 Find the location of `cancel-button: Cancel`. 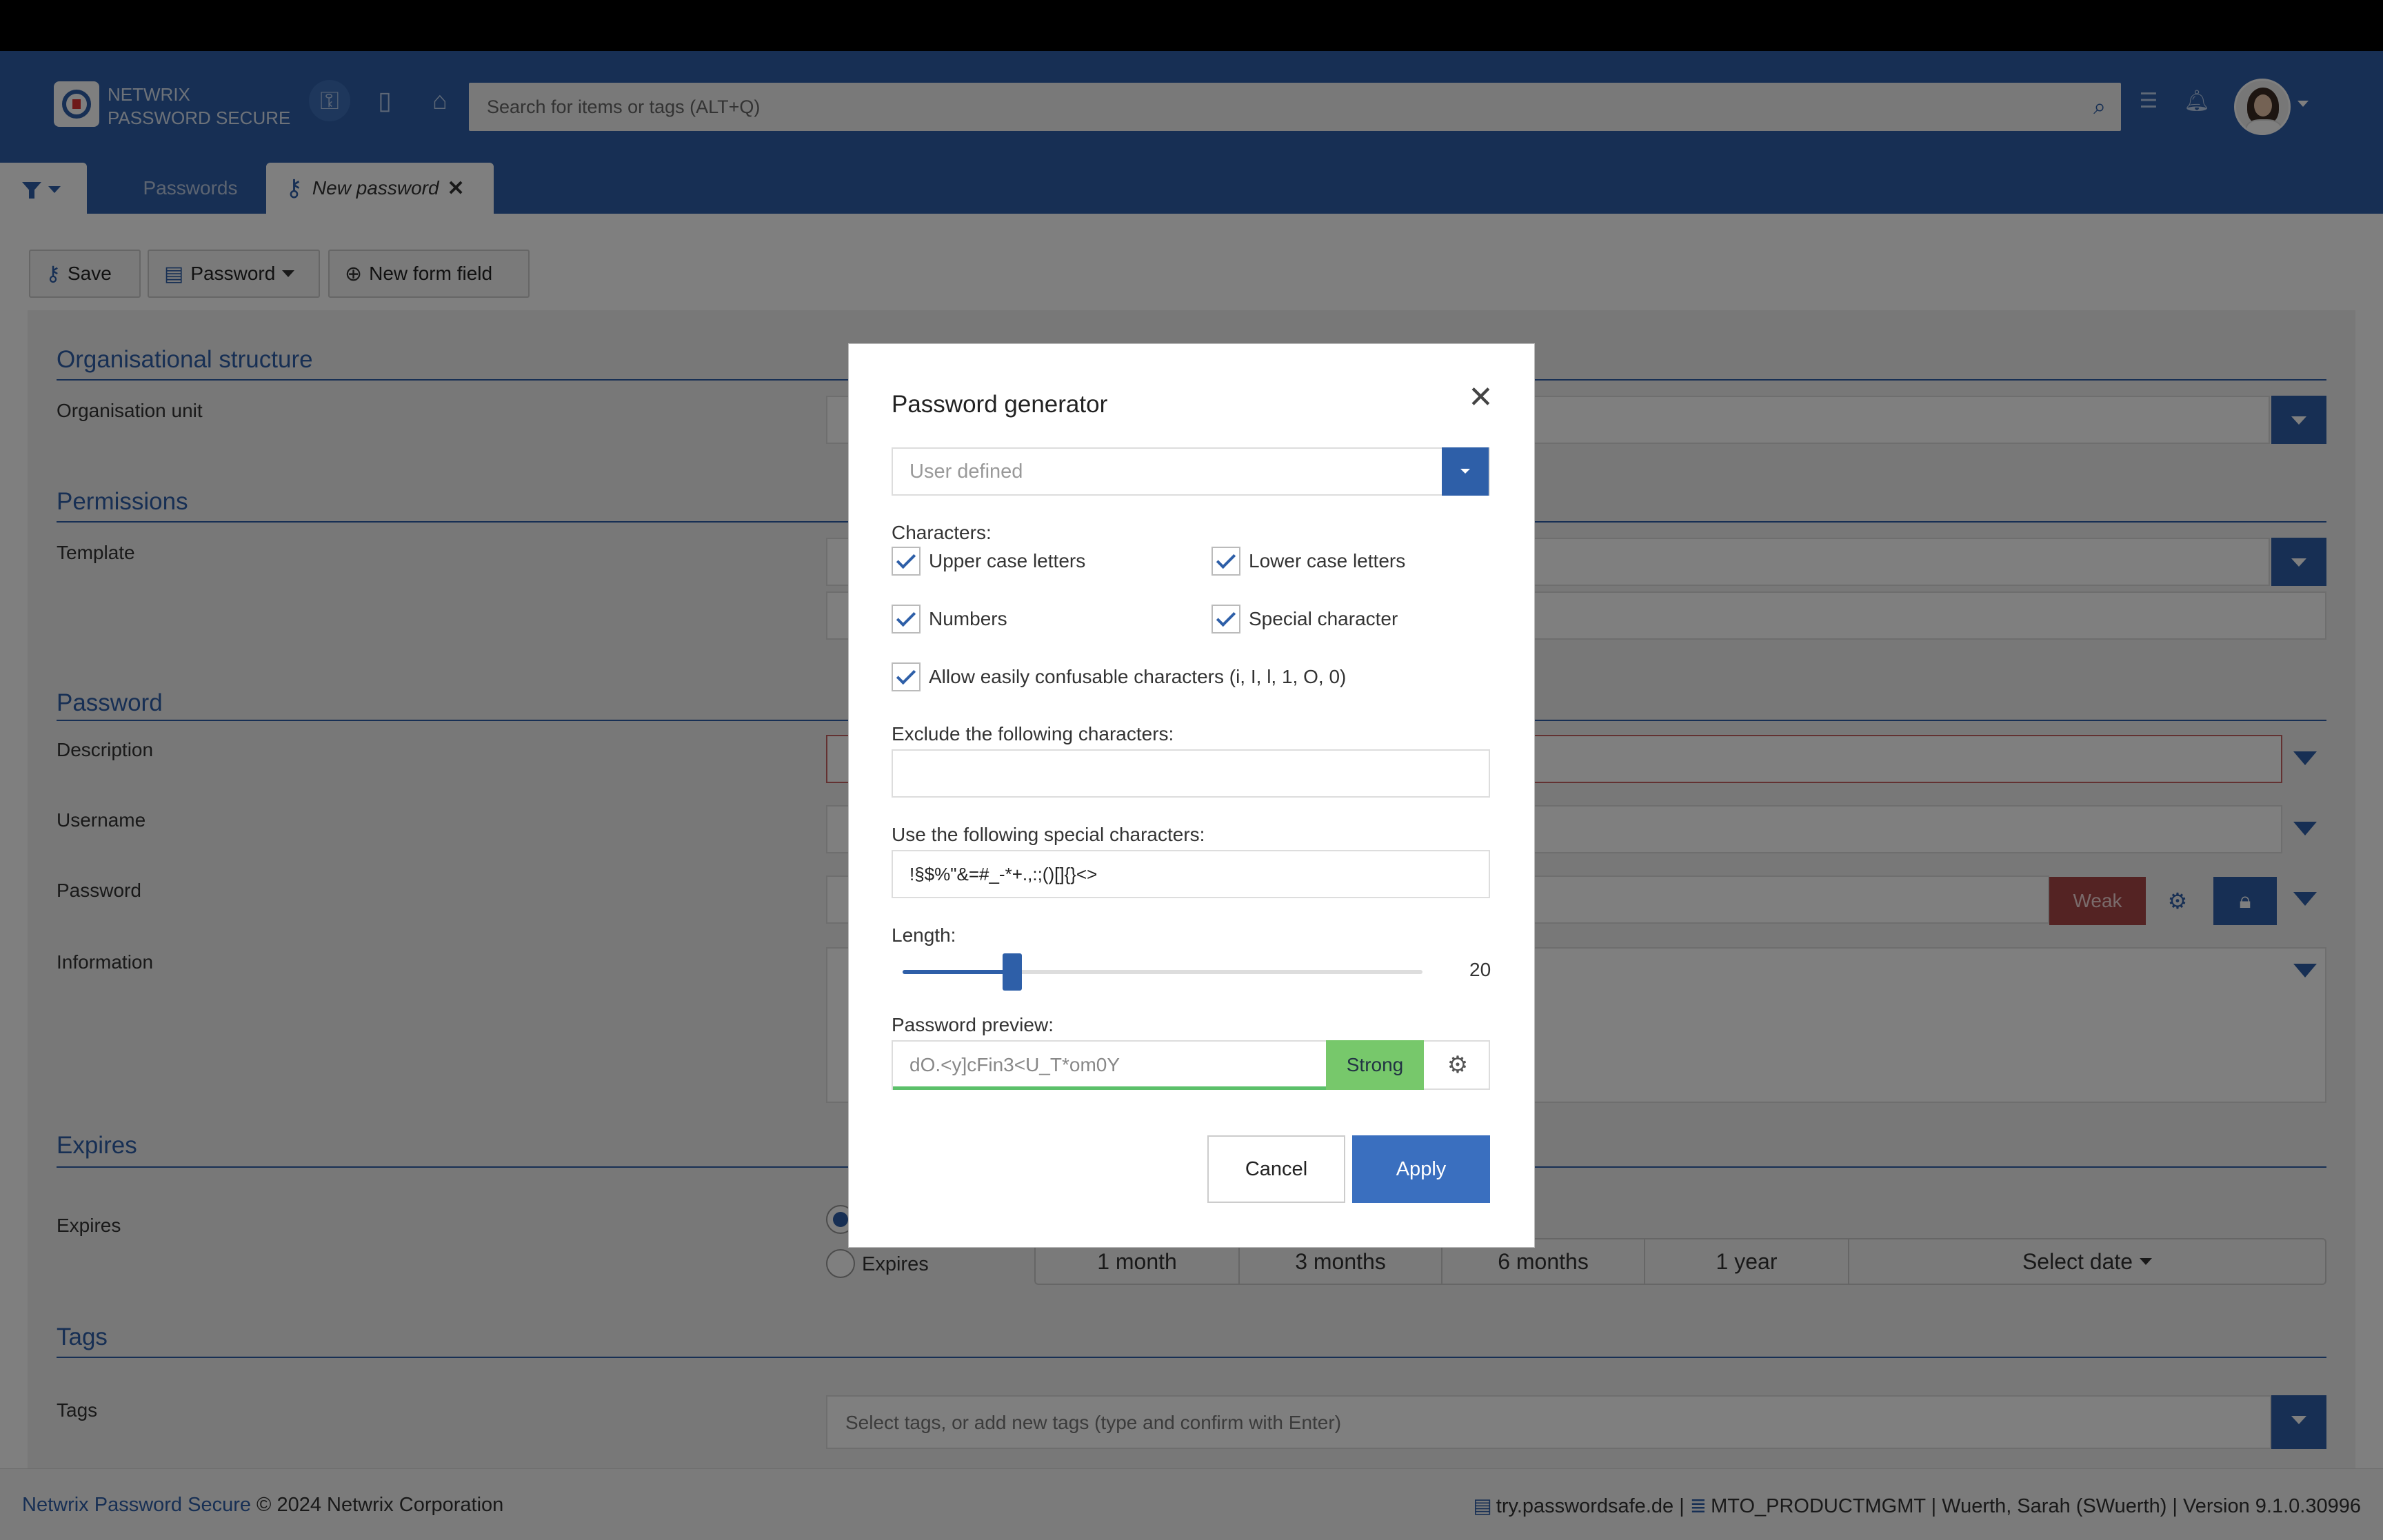

cancel-button: Cancel is located at coordinates (1276, 1169).